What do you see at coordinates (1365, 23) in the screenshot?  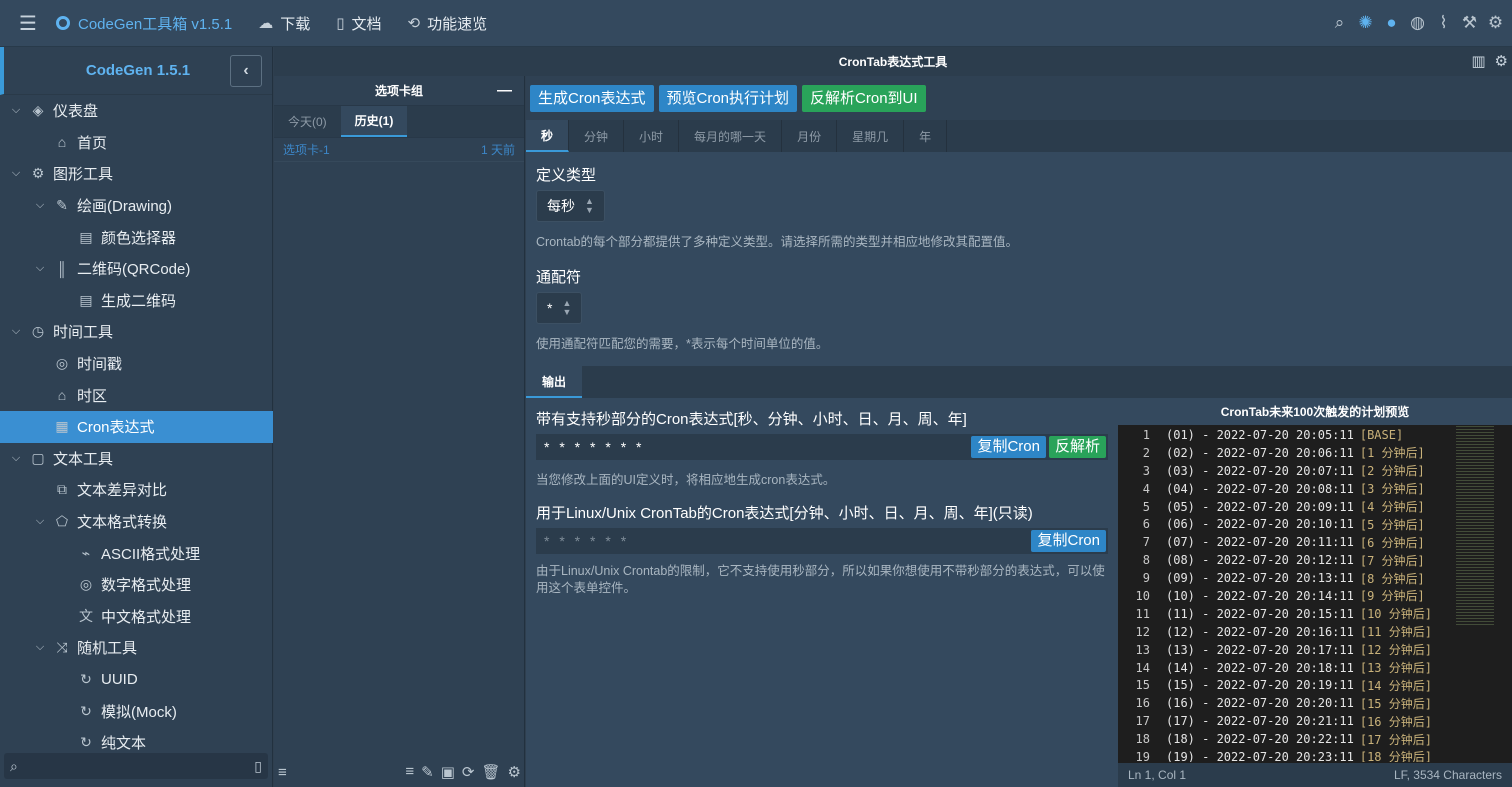 I see `sun-icon: ✺` at bounding box center [1365, 23].